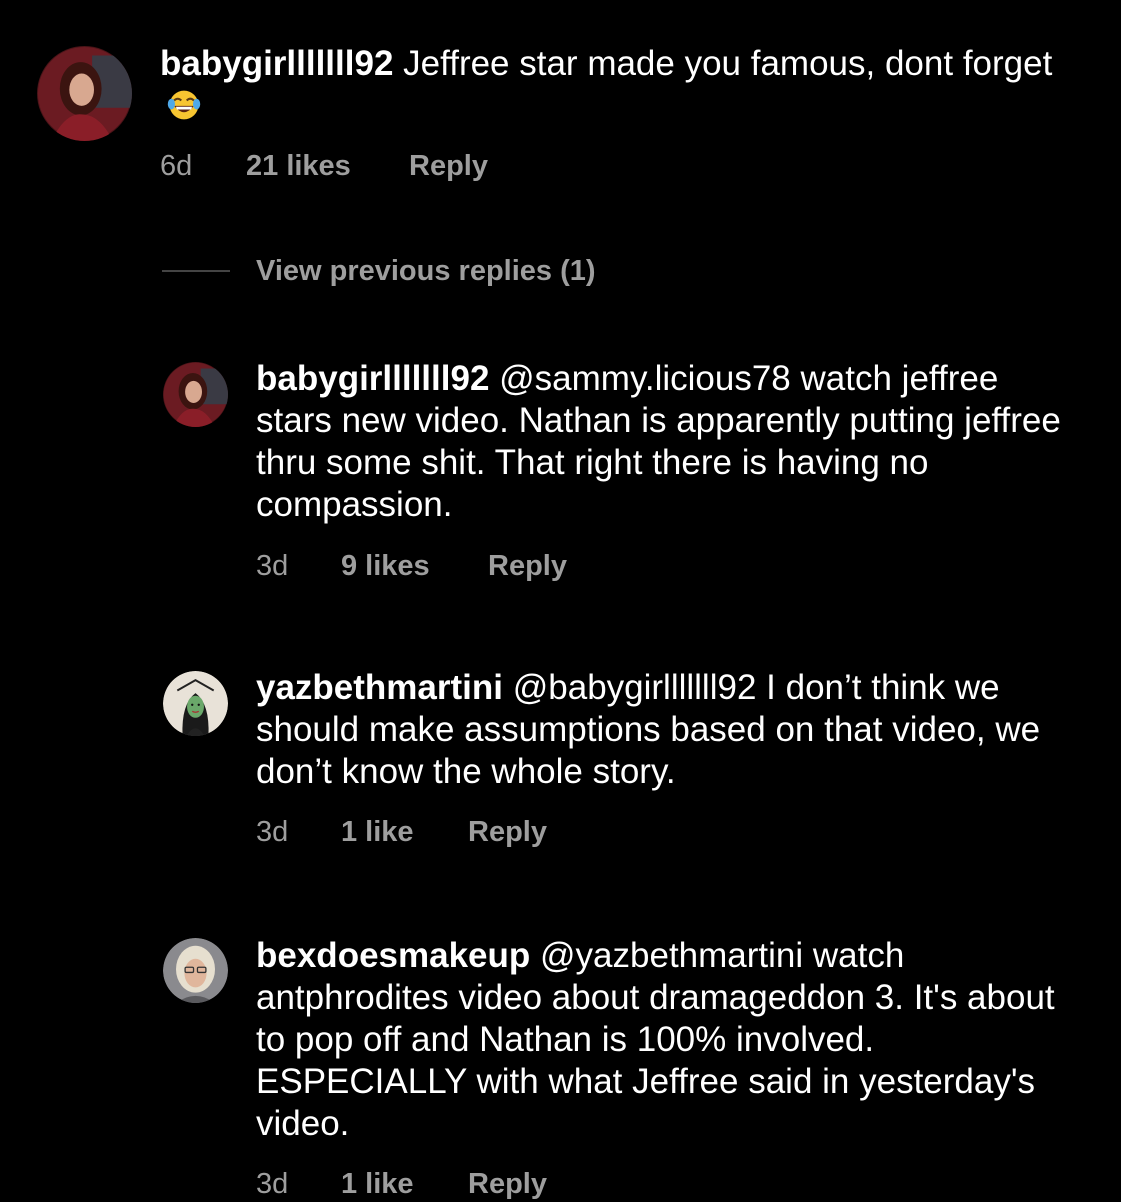 The image size is (1121, 1202). I want to click on laughing-emoji-icon, so click(184, 105).